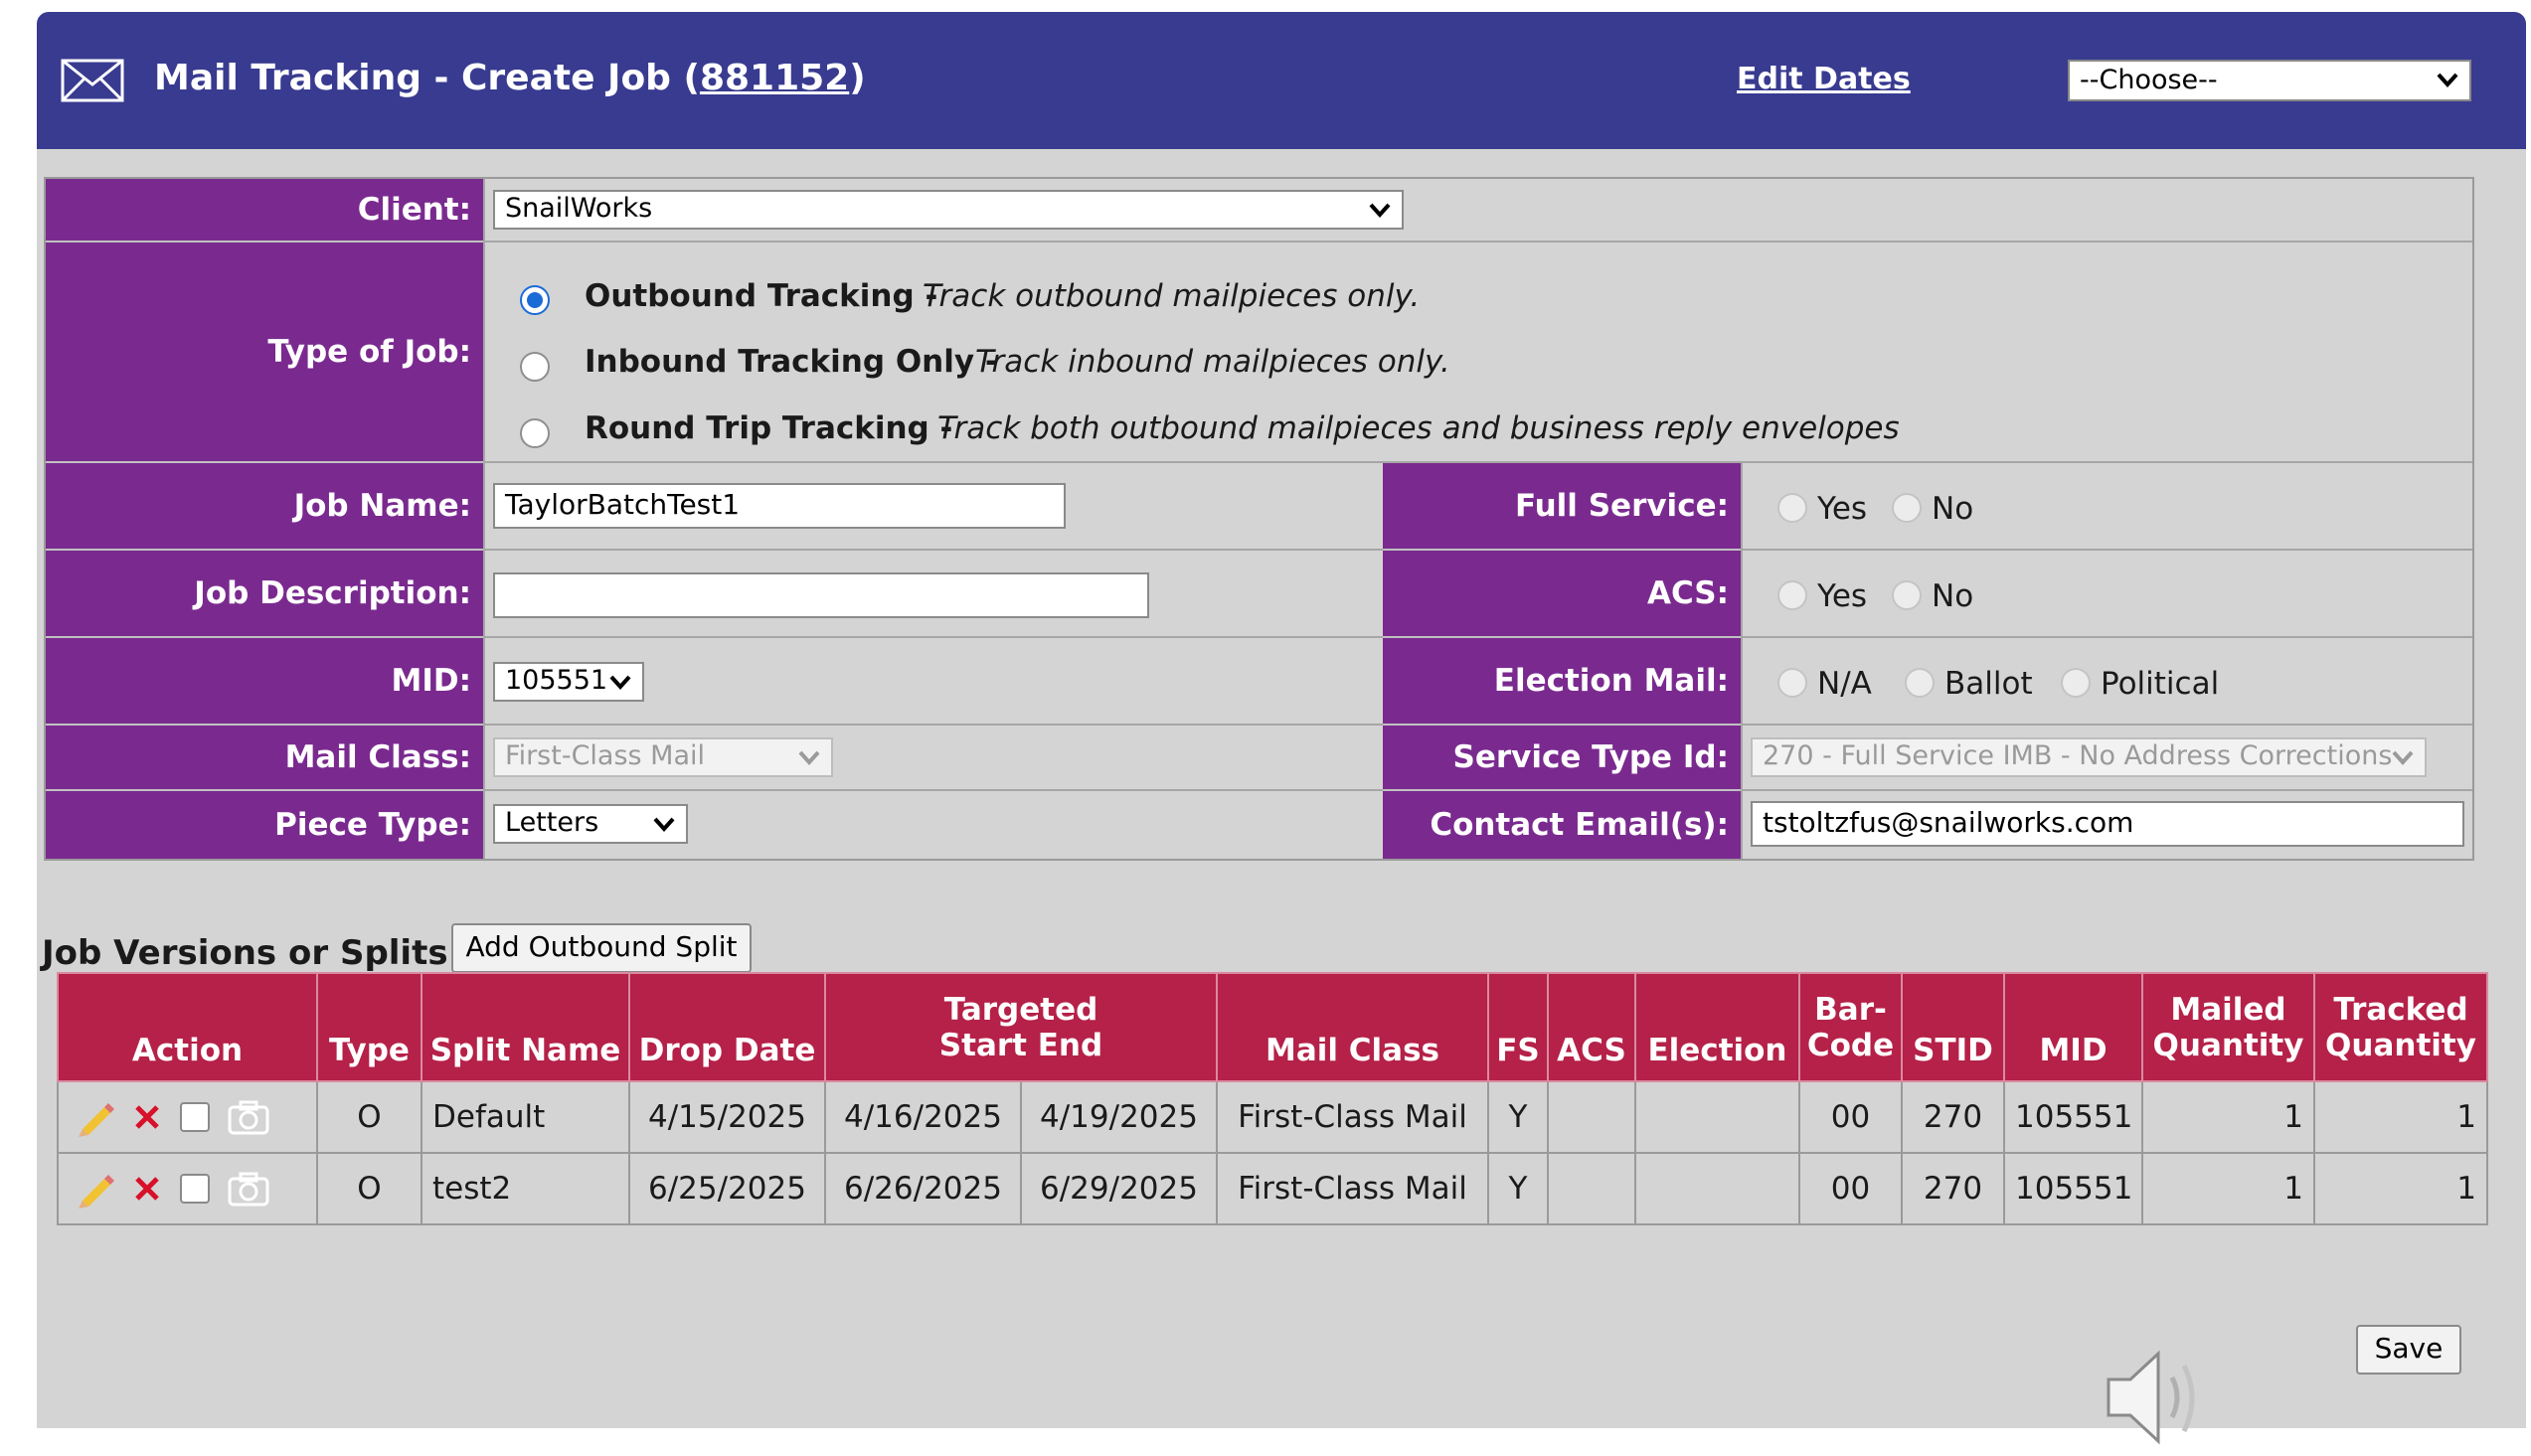 The height and width of the screenshot is (1456, 2531). What do you see at coordinates (1562, 758) in the screenshot?
I see `service-type-id-label: Service Type Id:` at bounding box center [1562, 758].